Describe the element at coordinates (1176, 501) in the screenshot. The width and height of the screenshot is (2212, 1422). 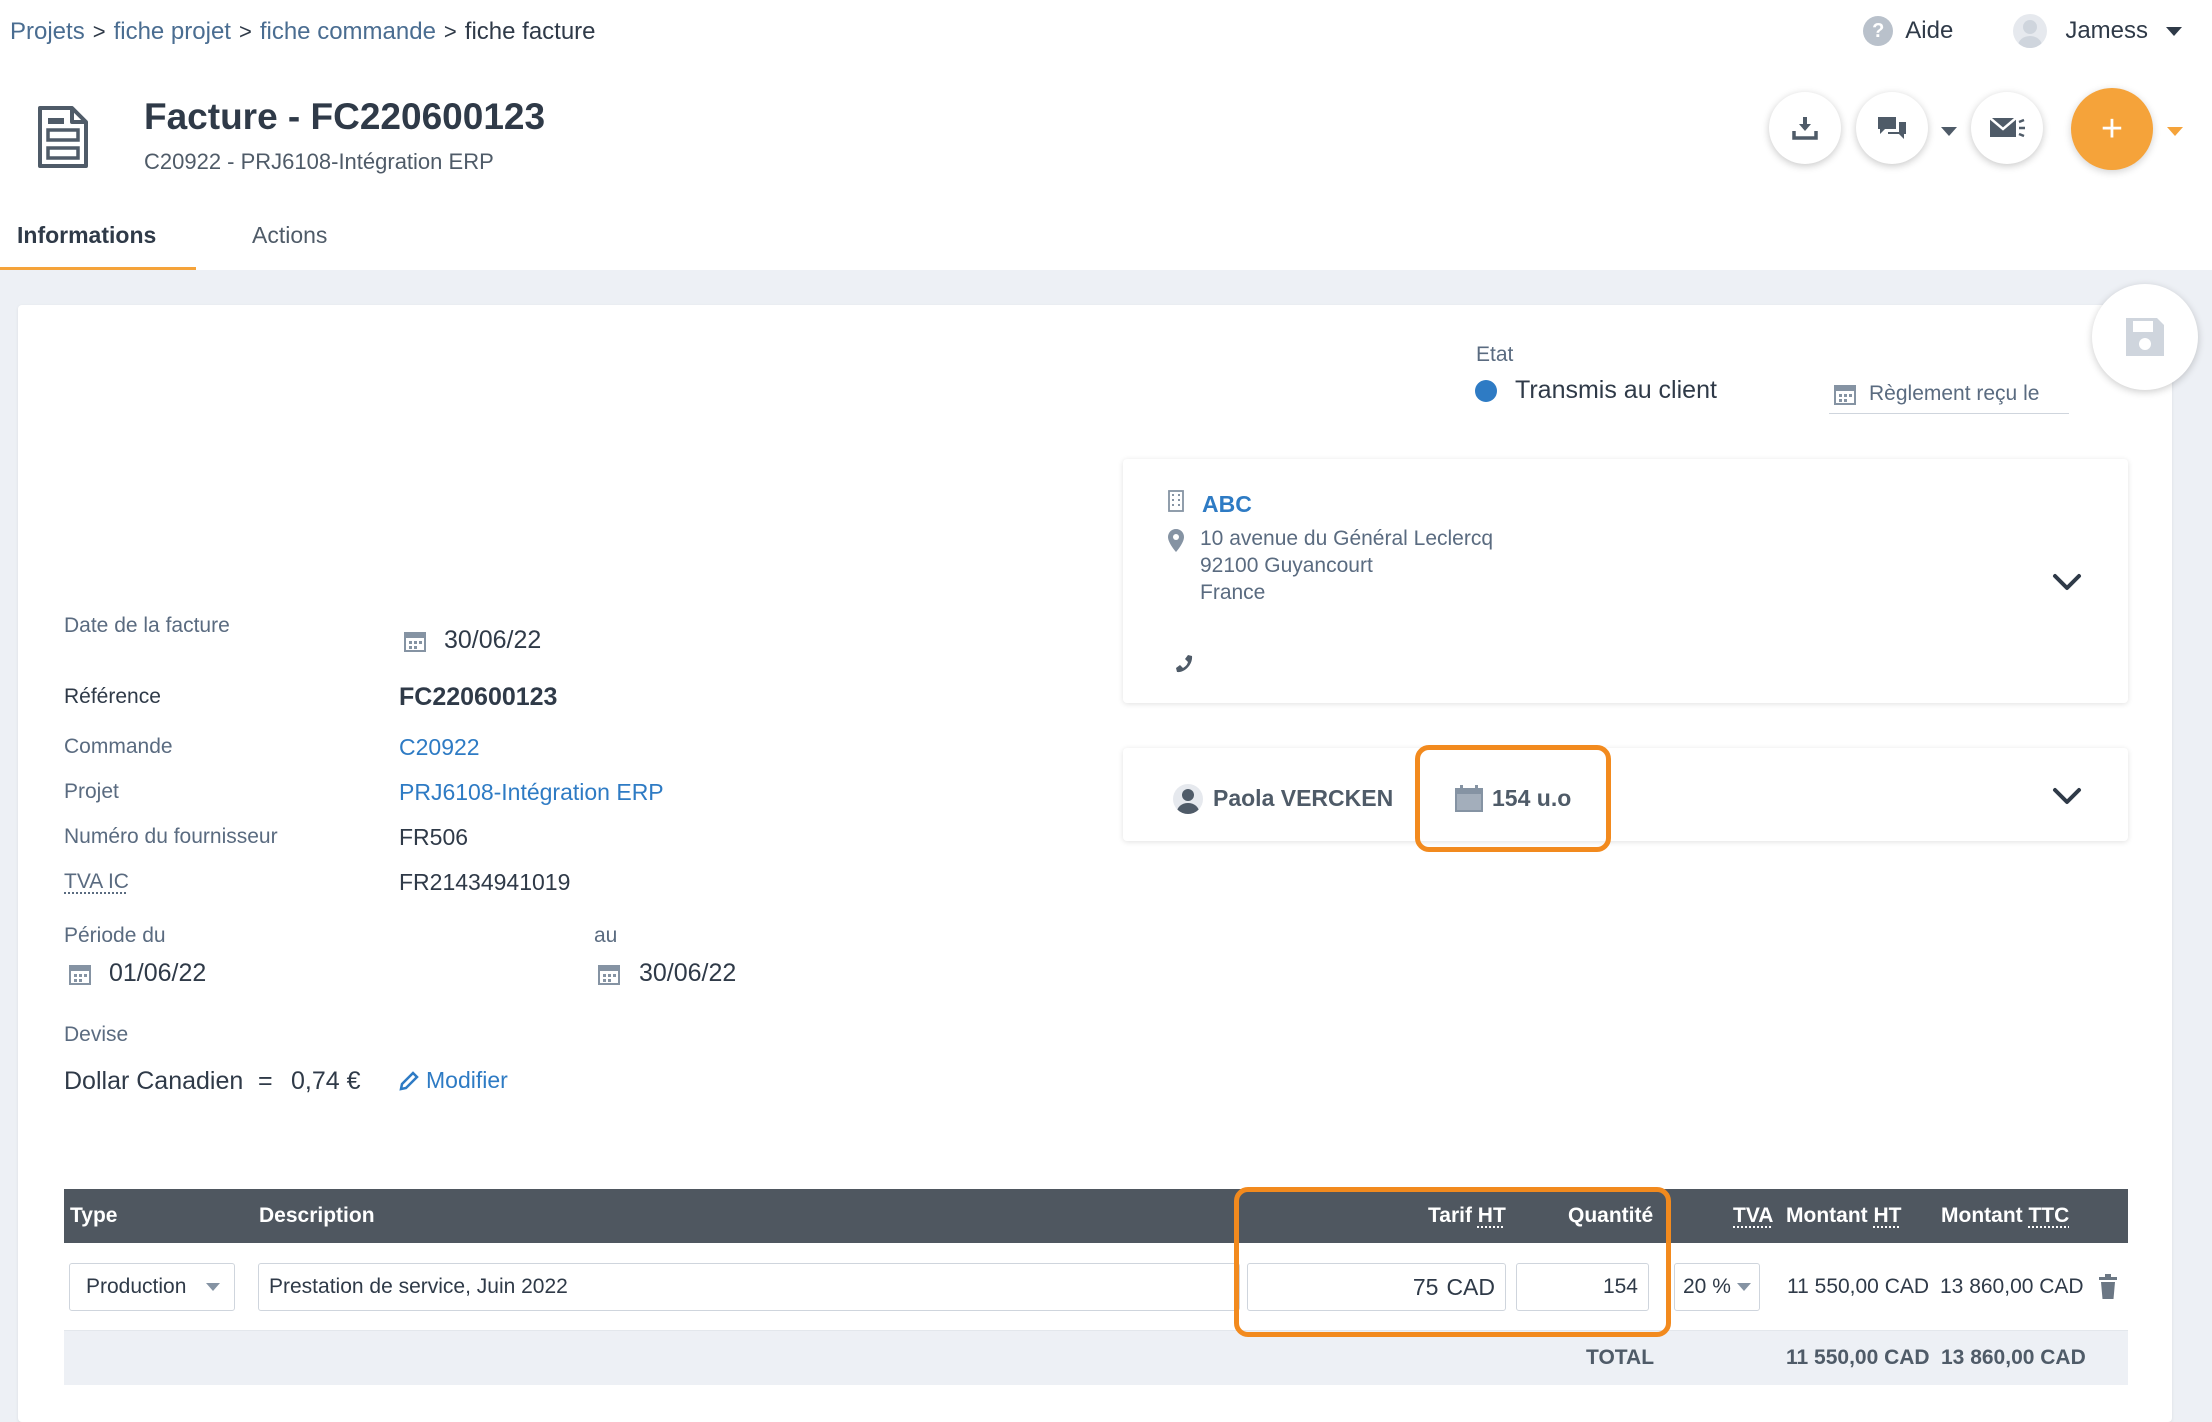
I see `building-icon` at that location.